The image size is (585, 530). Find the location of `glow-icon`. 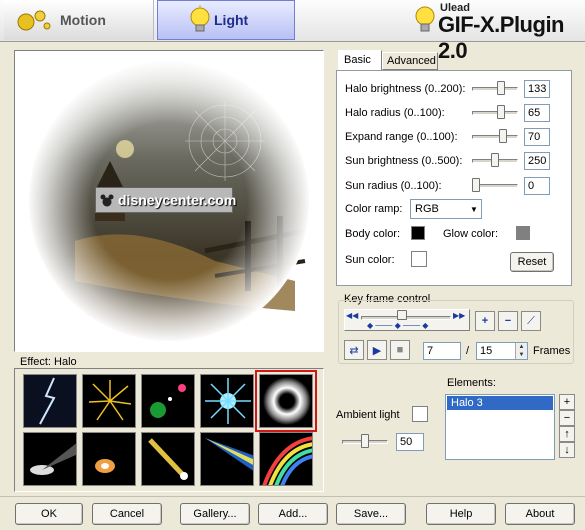

glow-icon is located at coordinates (109, 459).